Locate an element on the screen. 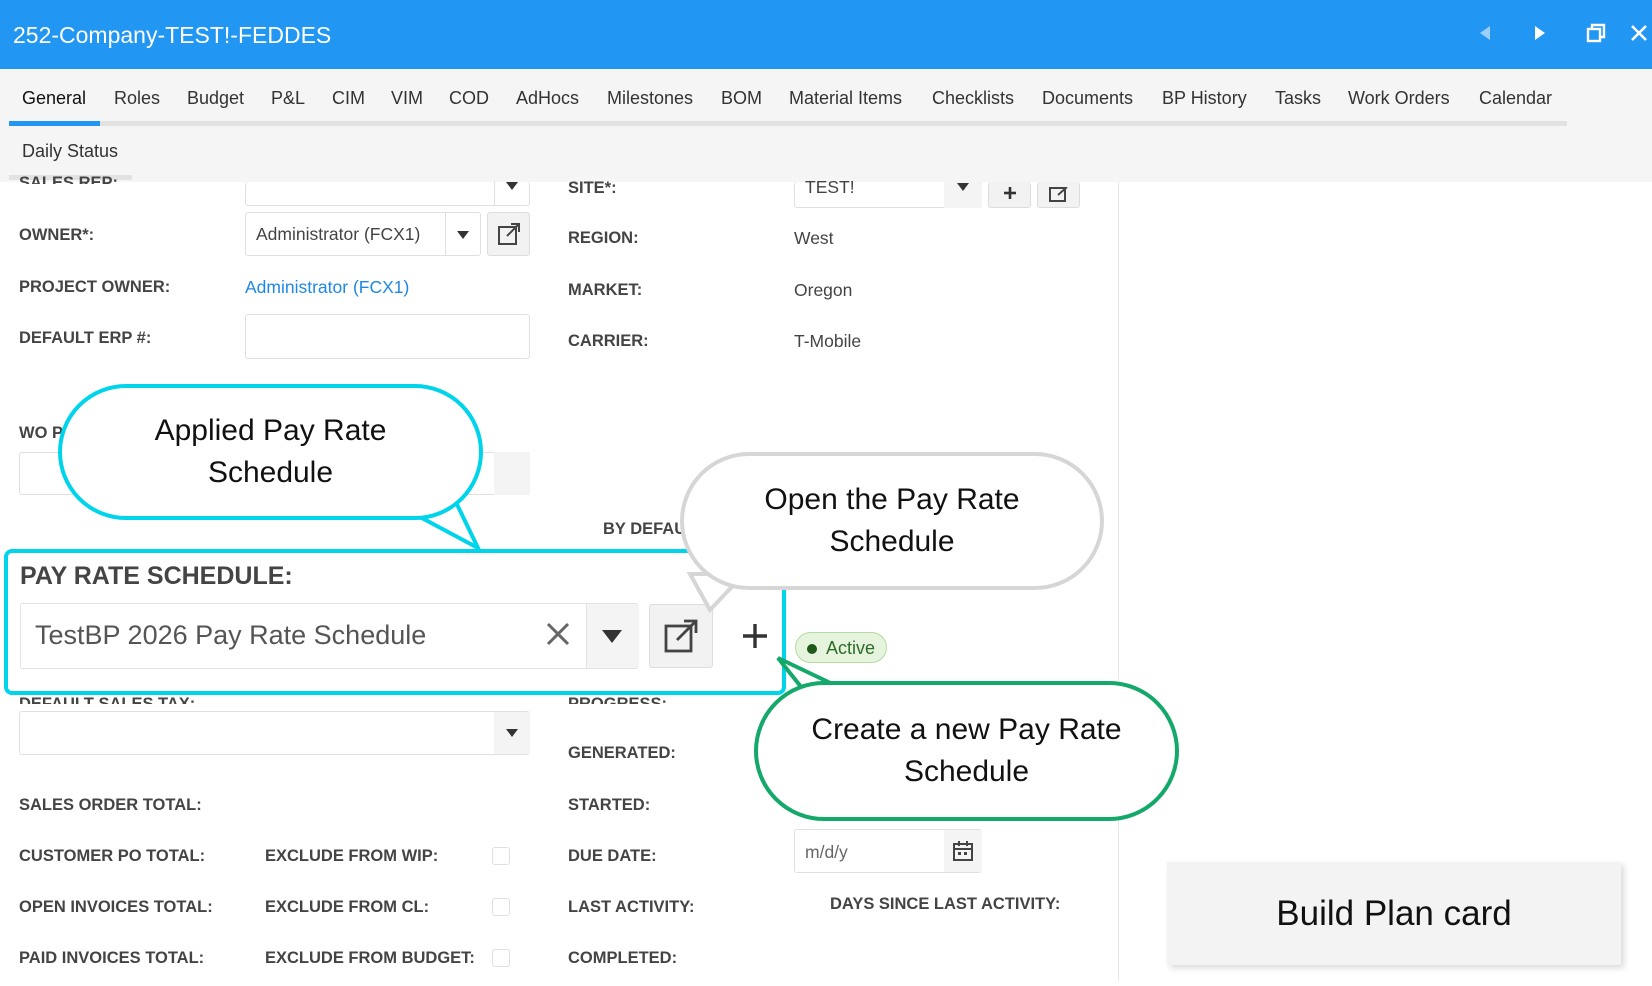  callout-applied: Applied Pay Rate Schedule is located at coordinates (270, 452).